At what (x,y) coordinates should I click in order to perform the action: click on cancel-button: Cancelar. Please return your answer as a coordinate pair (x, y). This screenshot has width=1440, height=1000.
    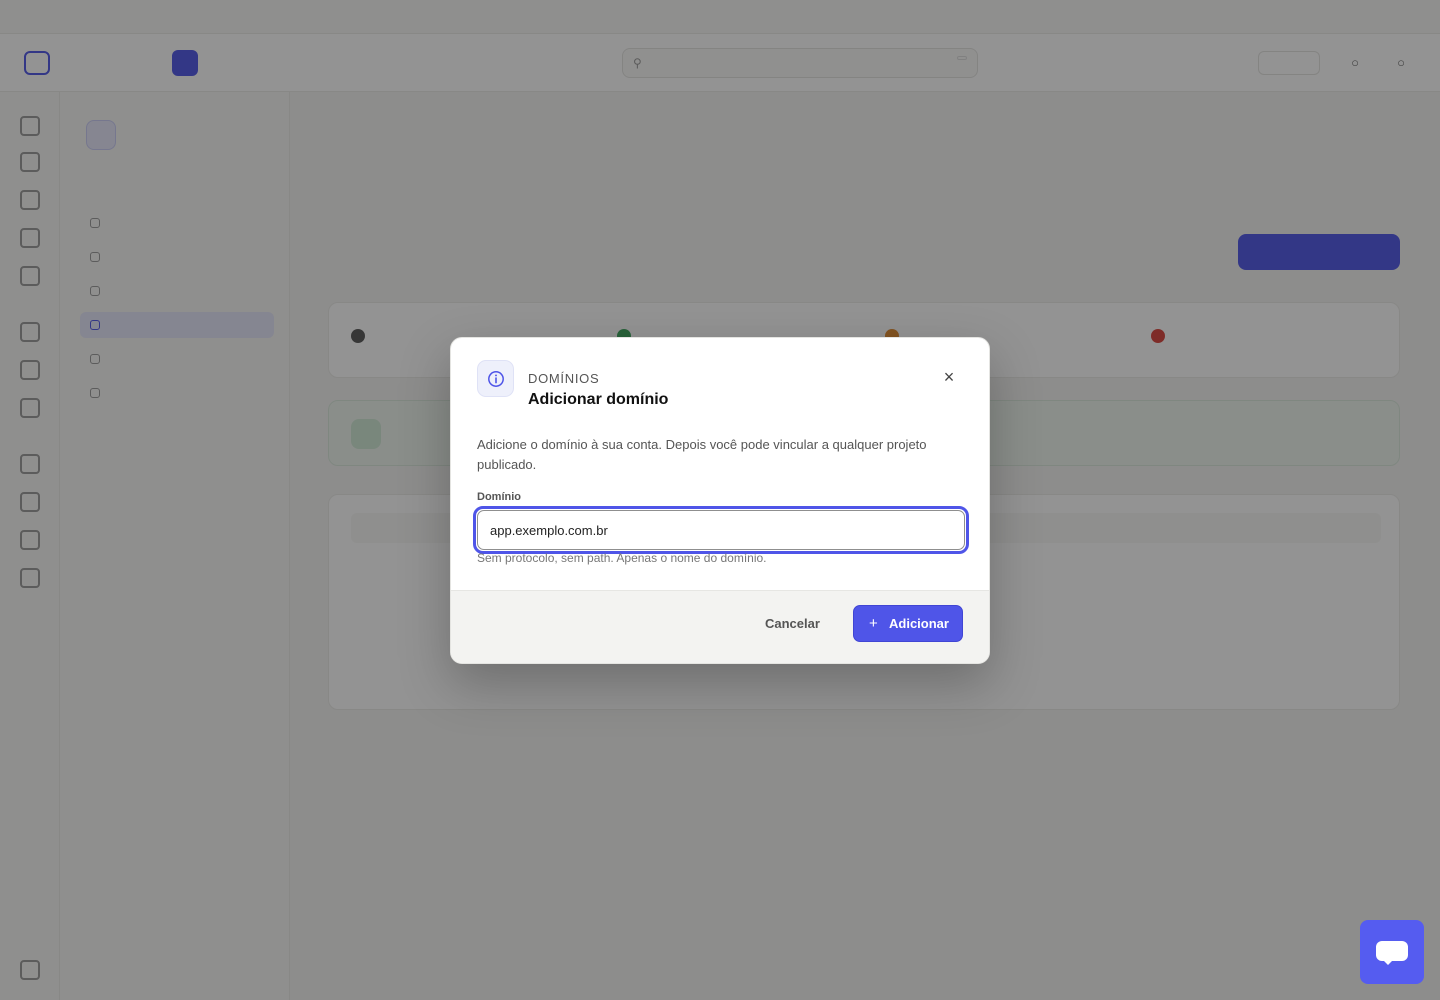
    Looking at the image, I should click on (792, 623).